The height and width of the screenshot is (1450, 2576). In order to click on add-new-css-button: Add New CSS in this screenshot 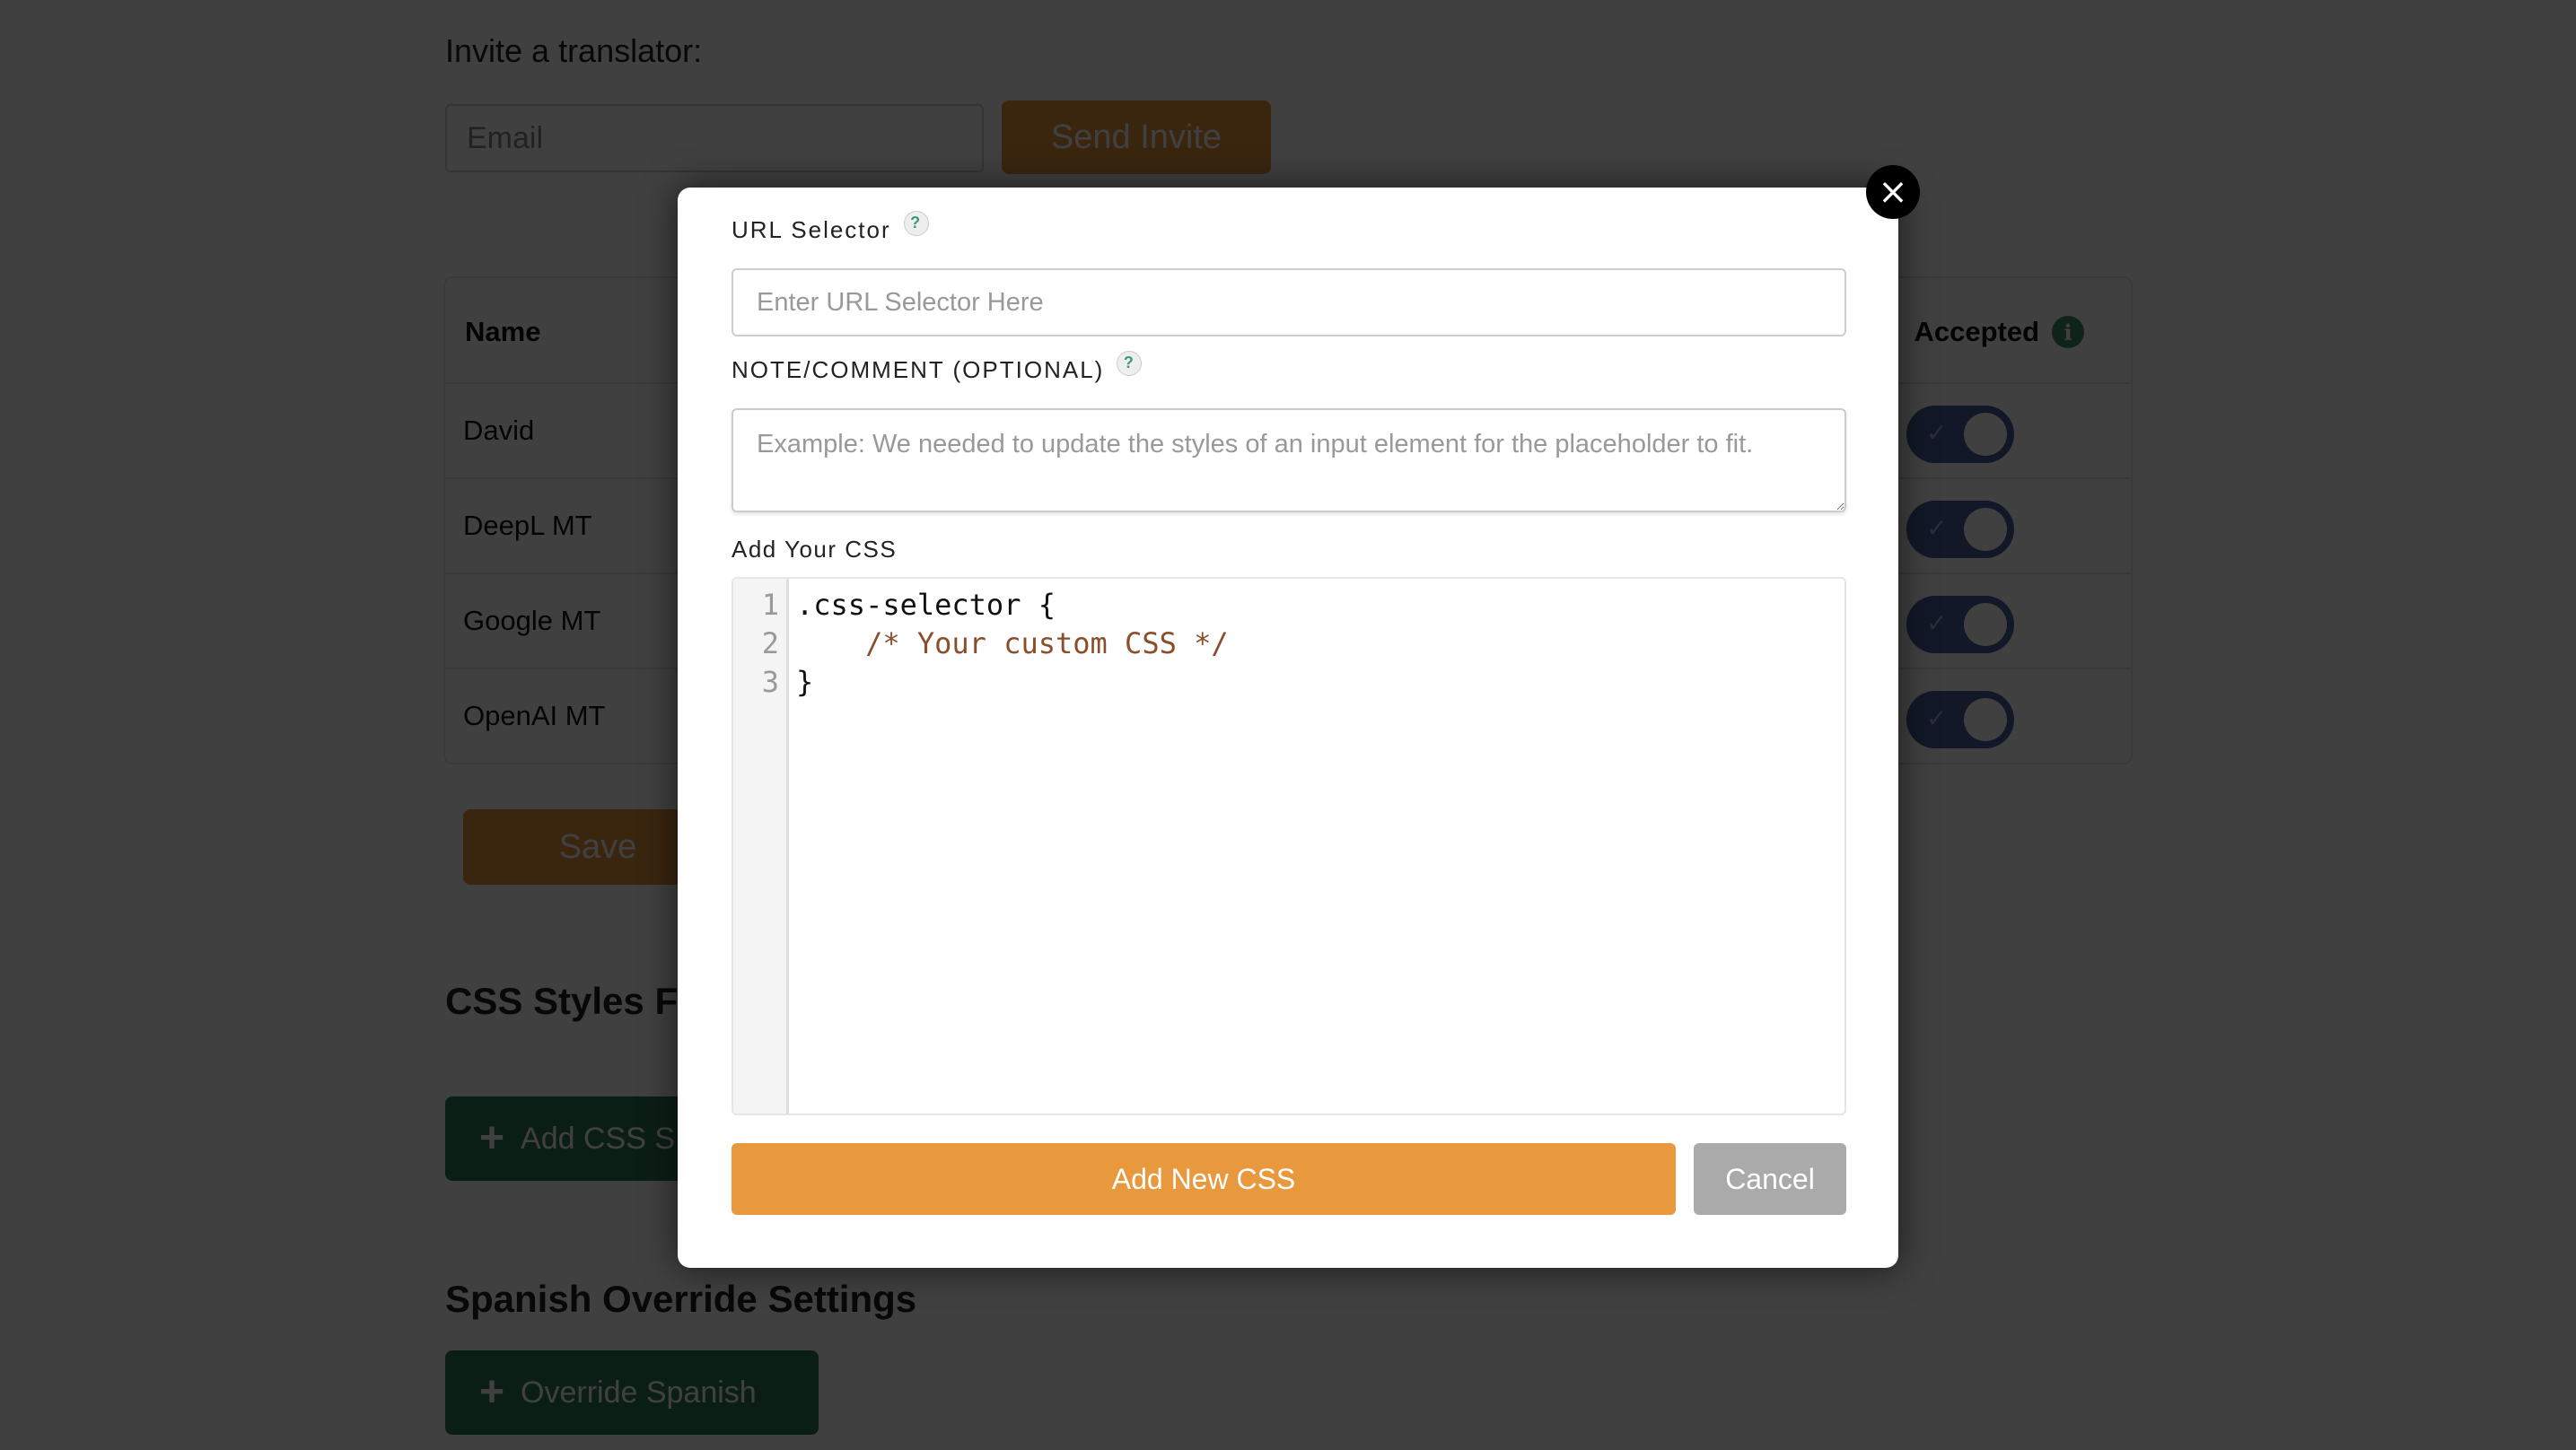, I will do `click(1204, 1179)`.